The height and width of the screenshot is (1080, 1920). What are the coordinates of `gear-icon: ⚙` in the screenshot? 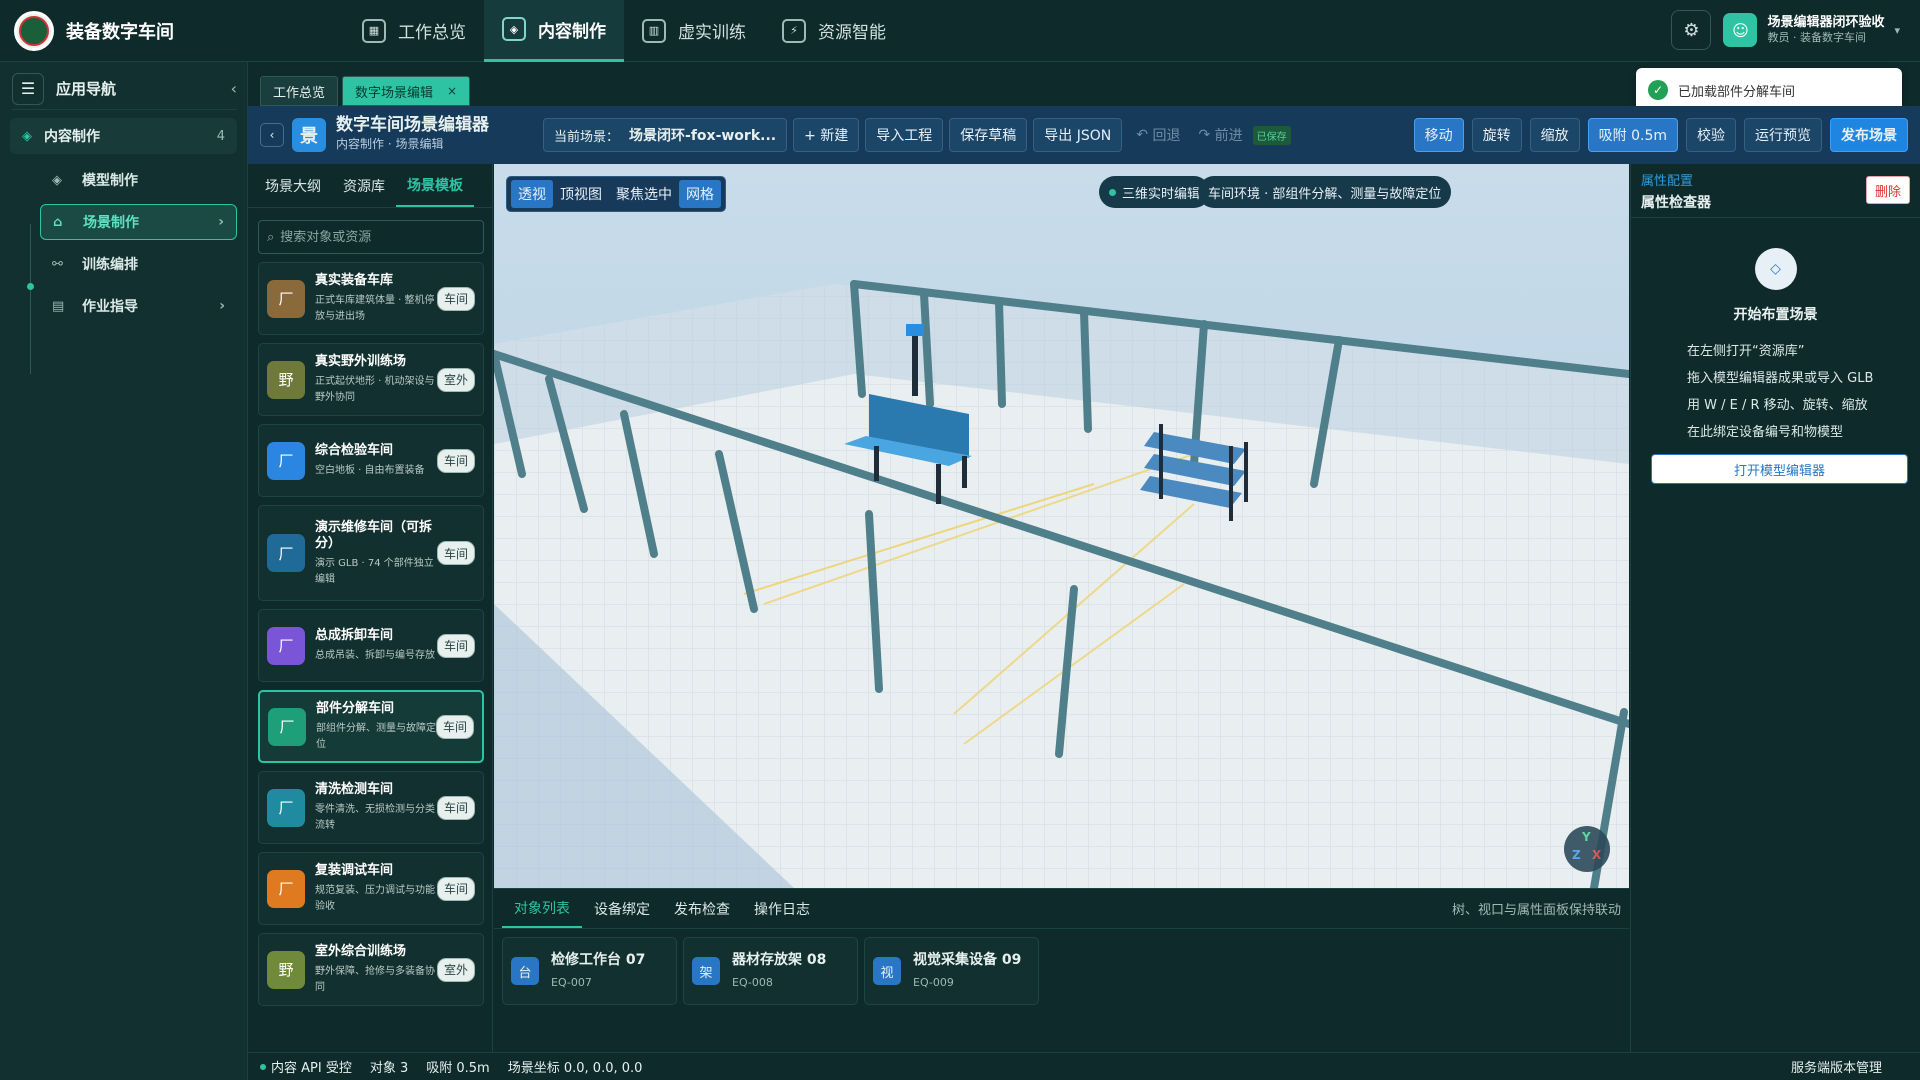 It's located at (1691, 30).